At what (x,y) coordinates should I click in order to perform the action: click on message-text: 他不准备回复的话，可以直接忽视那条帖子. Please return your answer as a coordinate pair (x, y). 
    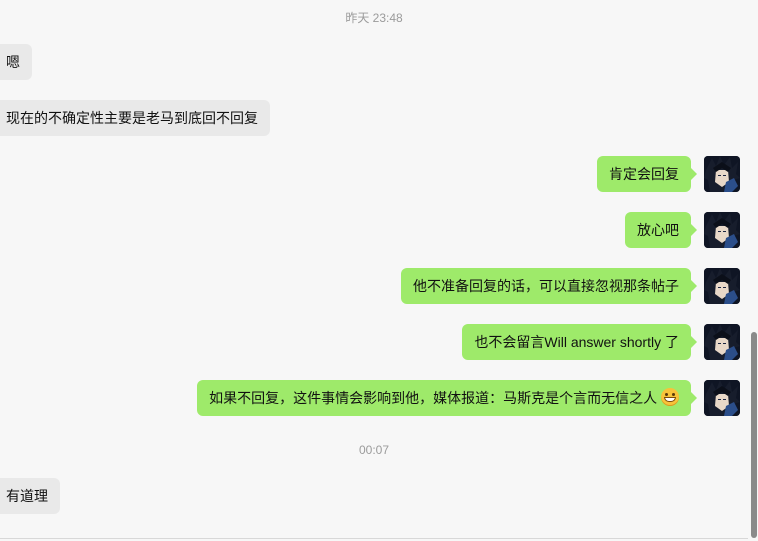
    Looking at the image, I should click on (546, 286).